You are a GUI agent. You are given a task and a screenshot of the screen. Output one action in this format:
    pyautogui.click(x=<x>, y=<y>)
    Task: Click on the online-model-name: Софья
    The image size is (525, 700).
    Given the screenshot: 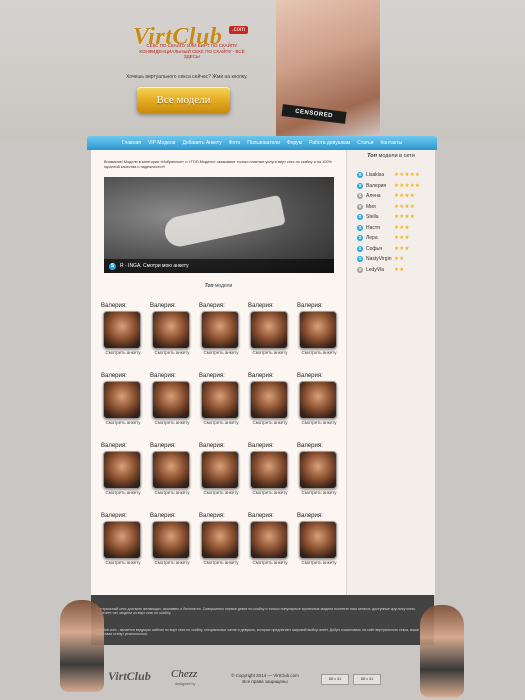 What is the action you would take?
    pyautogui.click(x=380, y=249)
    